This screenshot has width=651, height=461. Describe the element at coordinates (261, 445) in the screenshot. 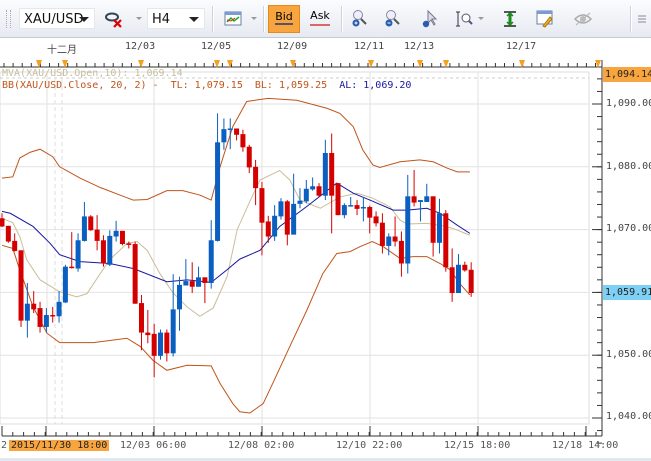

I see `time-label: 12/08 02:00` at that location.